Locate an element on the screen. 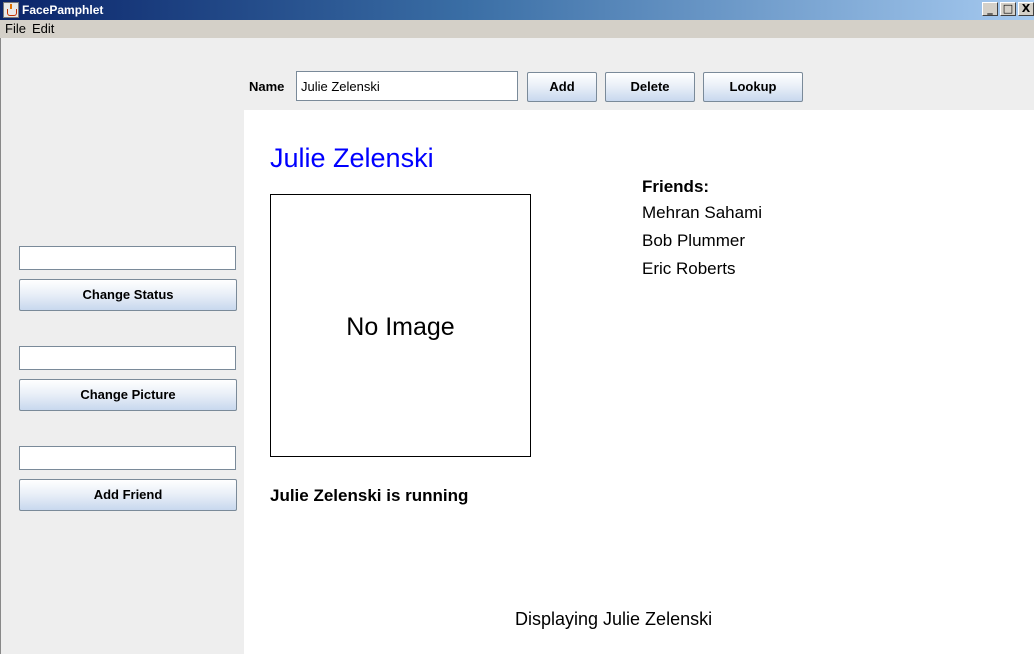 The height and width of the screenshot is (654, 1034). status-input is located at coordinates (127, 258).